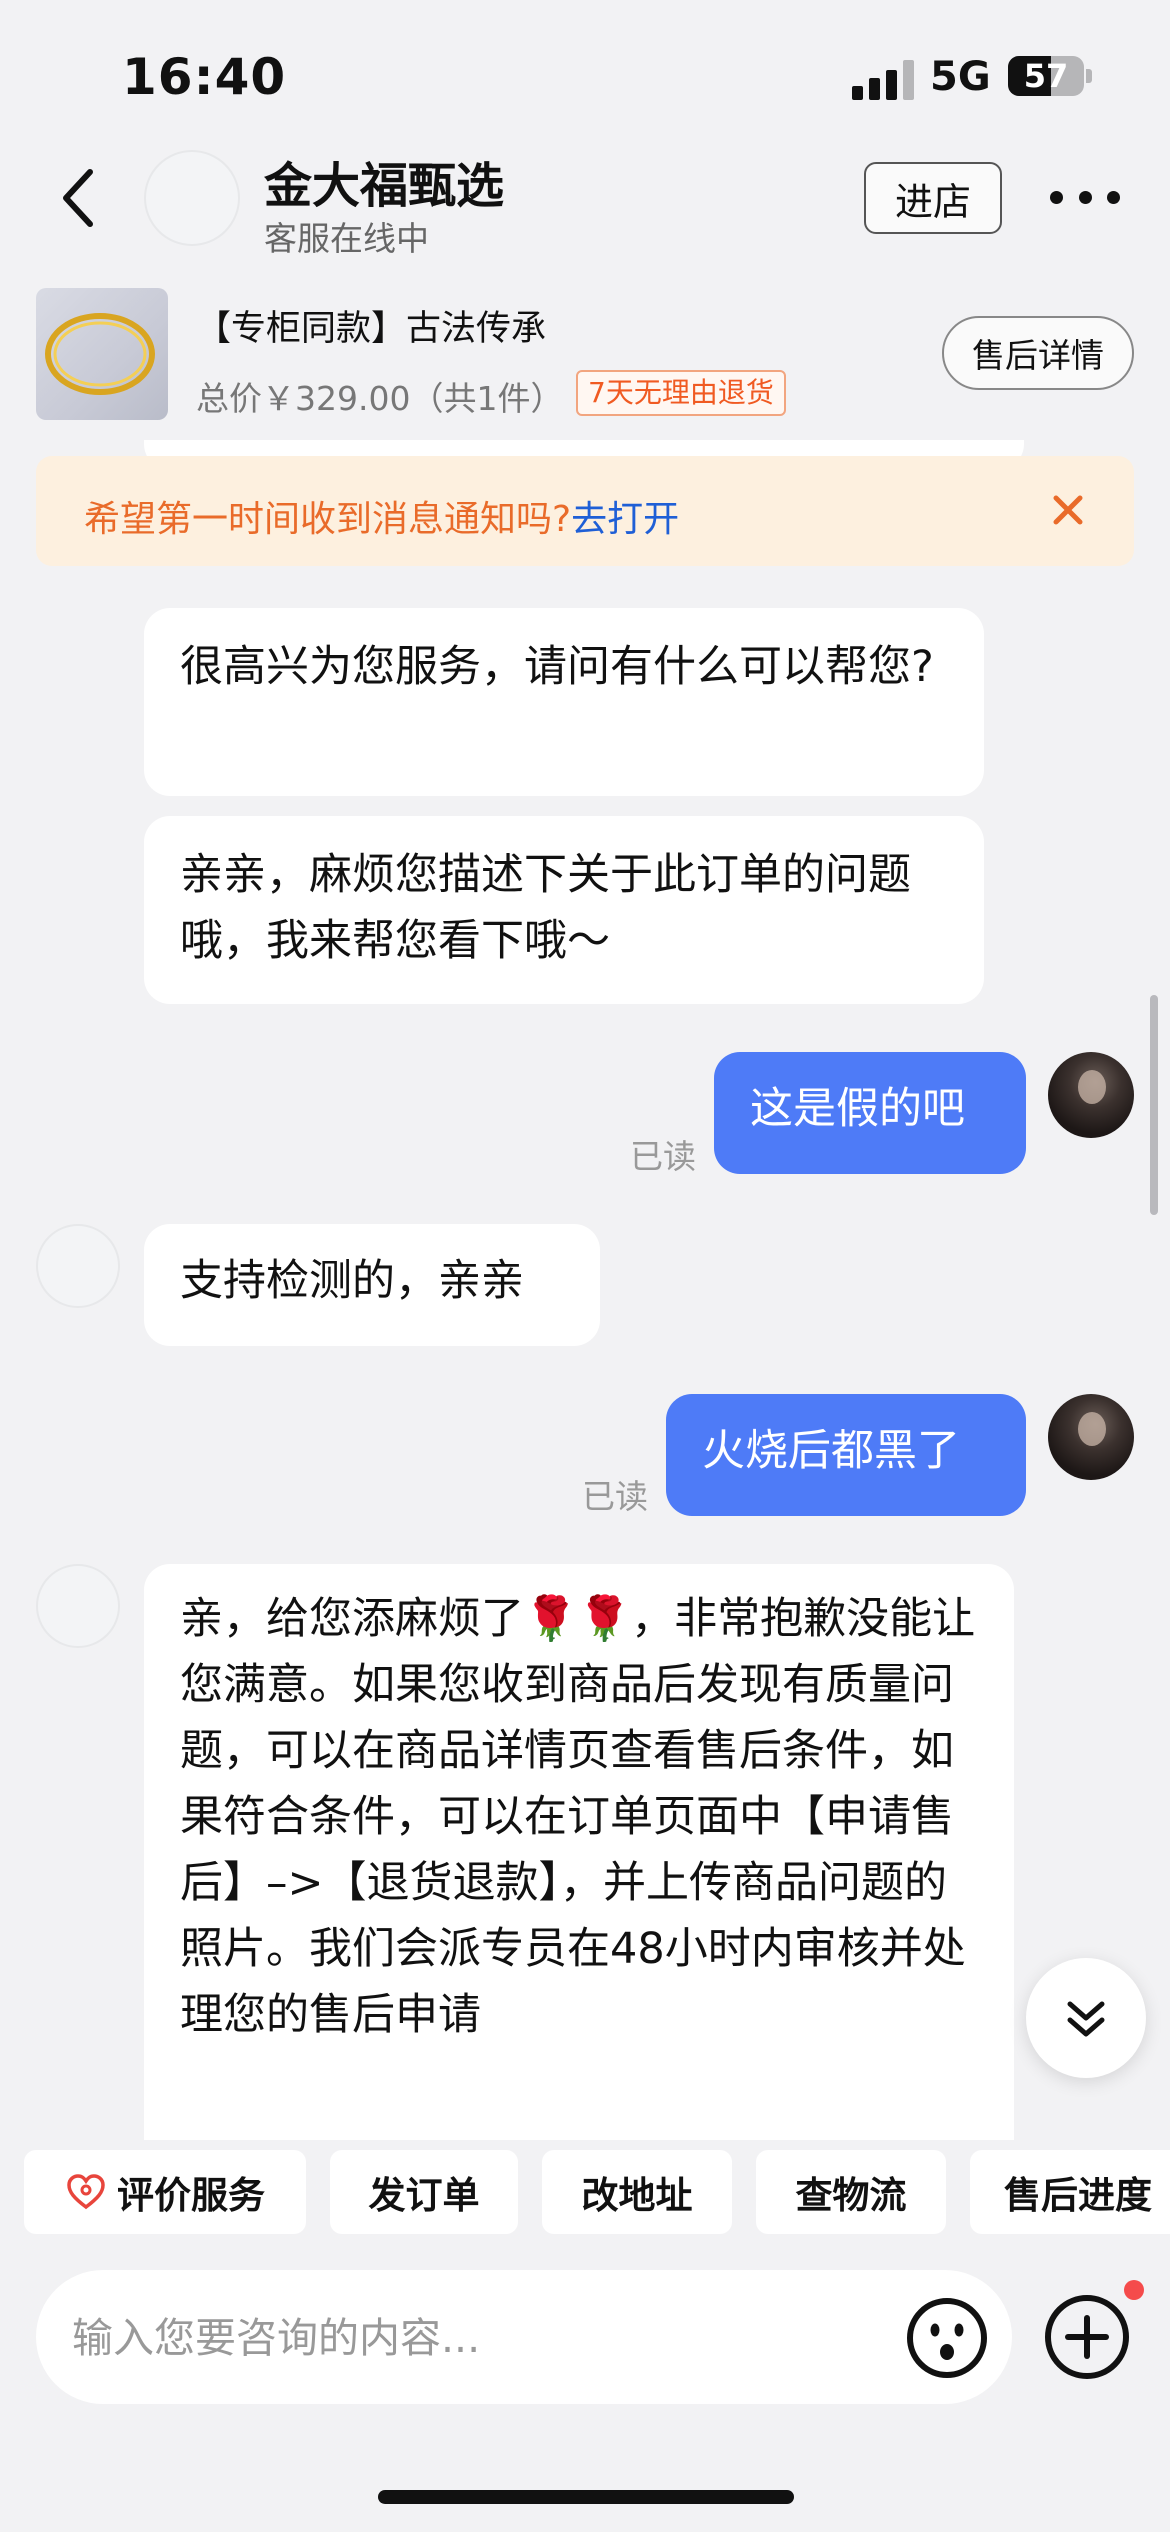  I want to click on notification-message: 希望第一时间收到消息通知吗?, so click(328, 519).